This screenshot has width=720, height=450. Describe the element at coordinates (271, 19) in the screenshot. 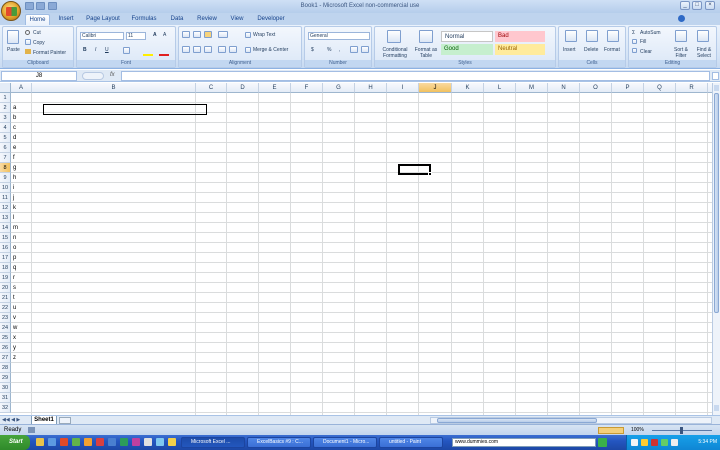

I see `tab-developer: Developer` at that location.